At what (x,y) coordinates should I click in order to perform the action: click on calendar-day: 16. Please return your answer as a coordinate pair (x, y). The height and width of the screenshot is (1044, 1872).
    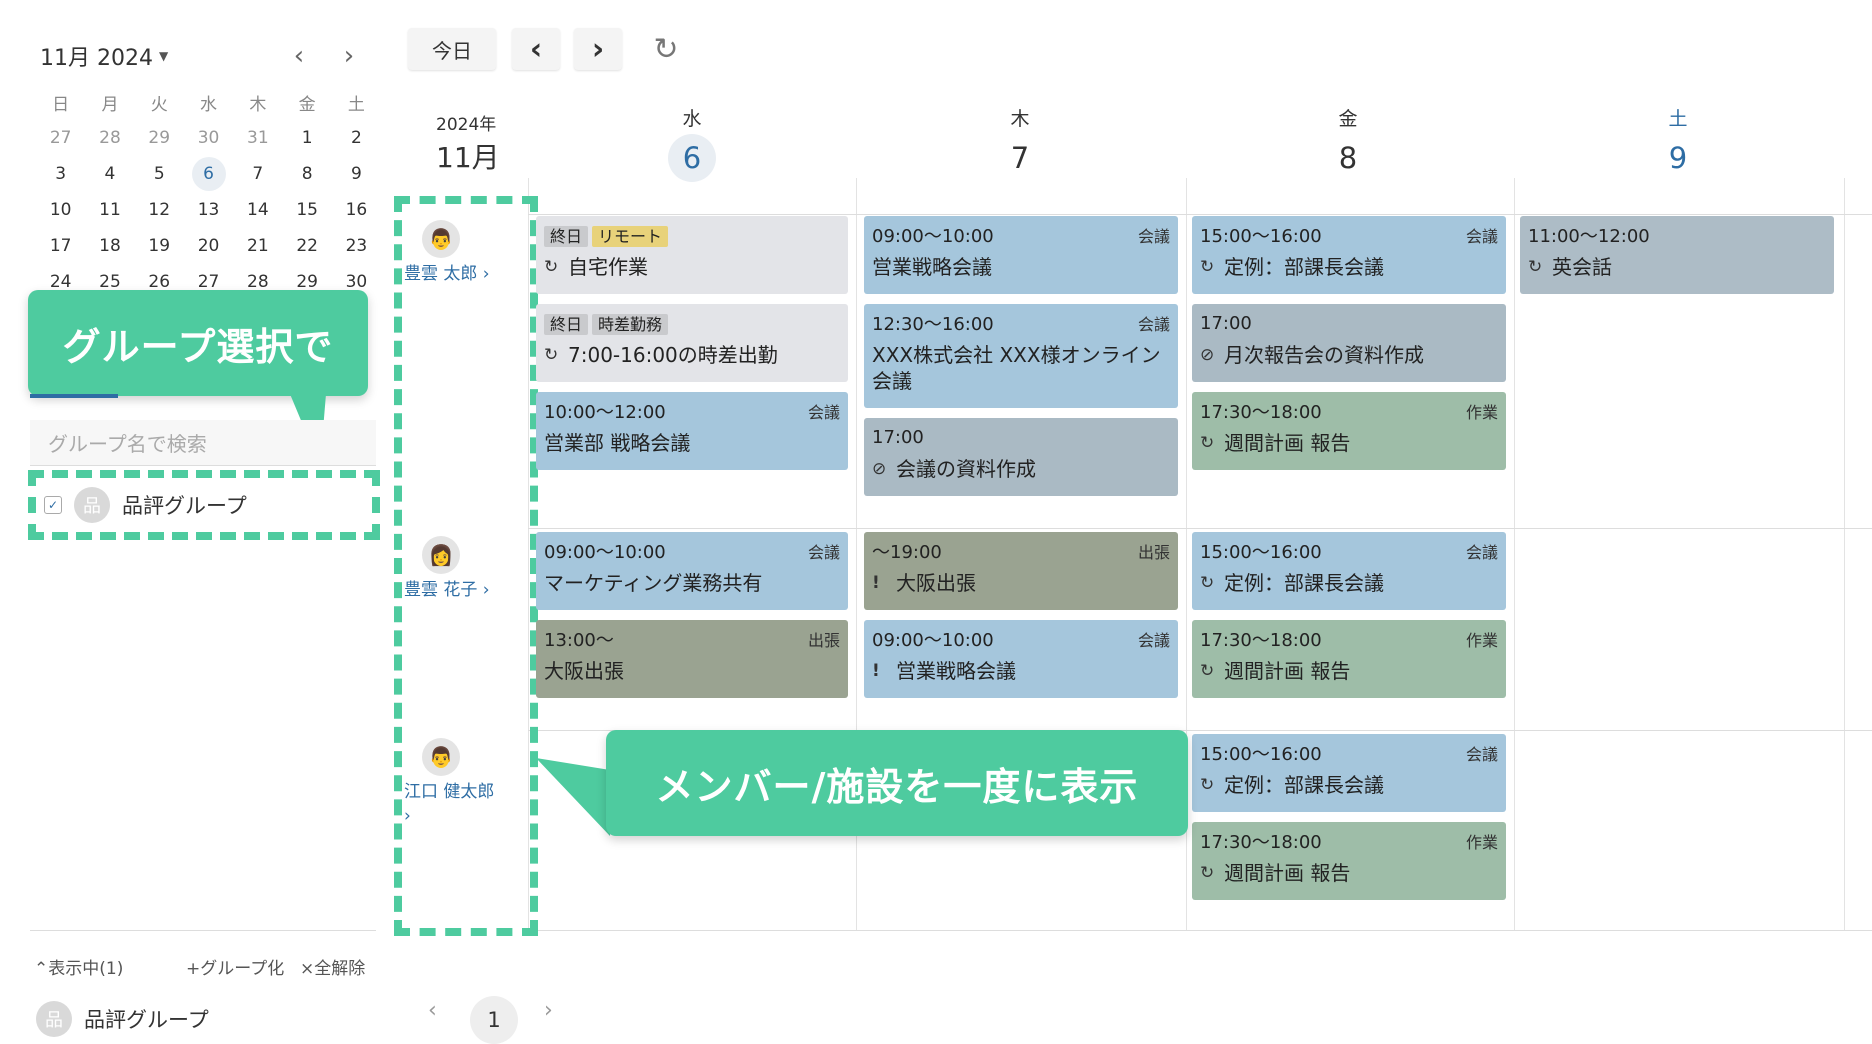
    Looking at the image, I should click on (356, 210).